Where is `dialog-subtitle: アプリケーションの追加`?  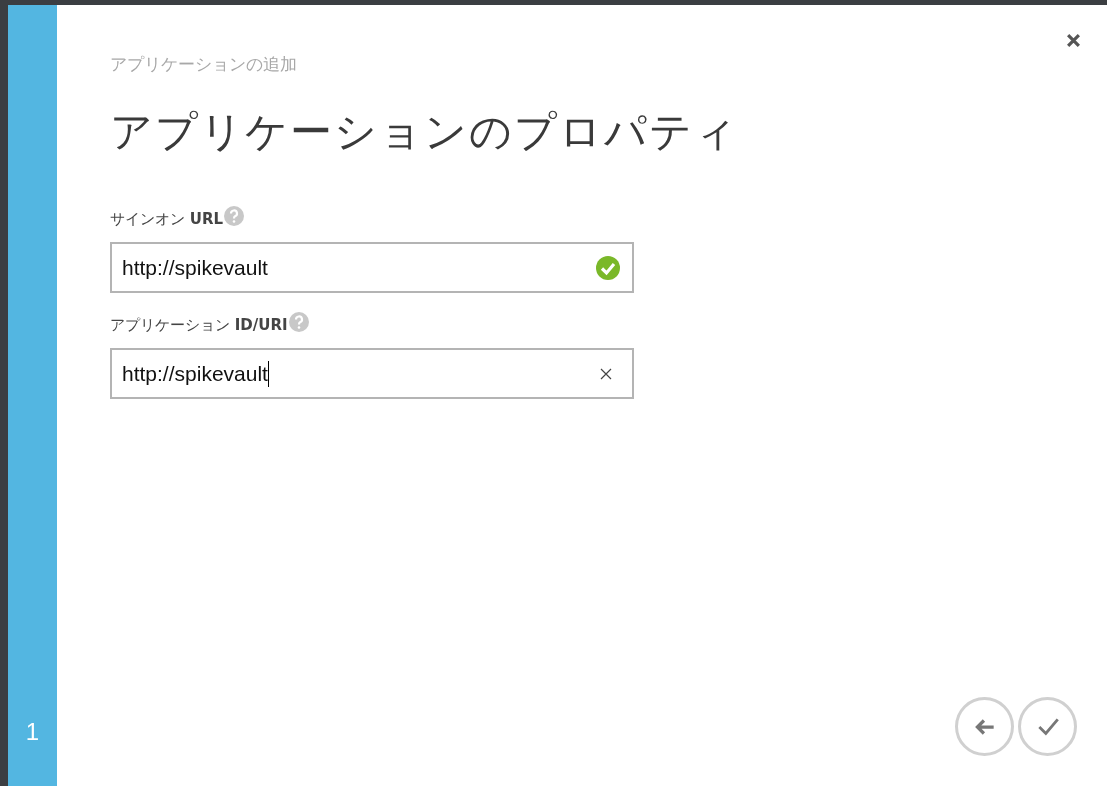
dialog-subtitle: アプリケーションの追加 is located at coordinates (204, 64).